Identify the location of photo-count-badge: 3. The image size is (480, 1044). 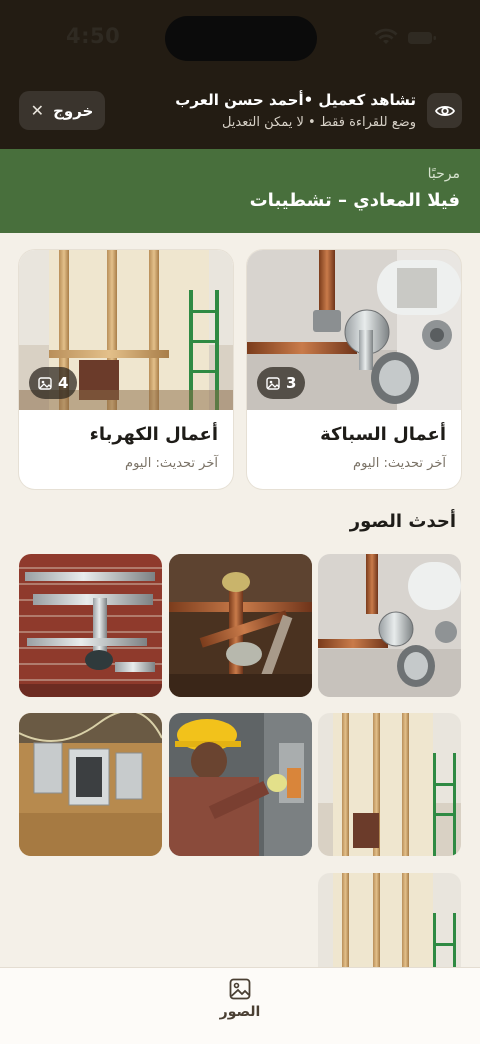
(281, 383).